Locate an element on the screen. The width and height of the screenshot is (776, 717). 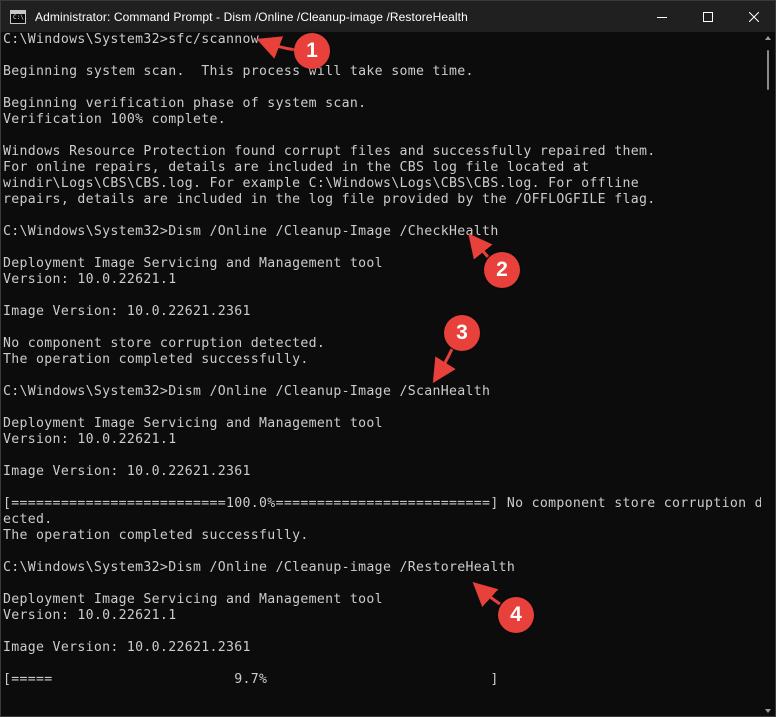
app-icon-text: C:\. is located at coordinates (20, 17).